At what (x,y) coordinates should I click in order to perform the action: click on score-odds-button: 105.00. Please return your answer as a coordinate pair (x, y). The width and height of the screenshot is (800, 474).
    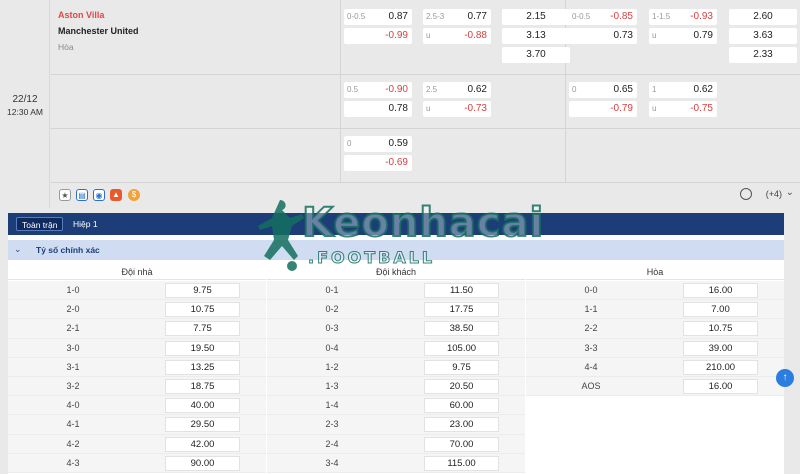
    Looking at the image, I should click on (461, 348).